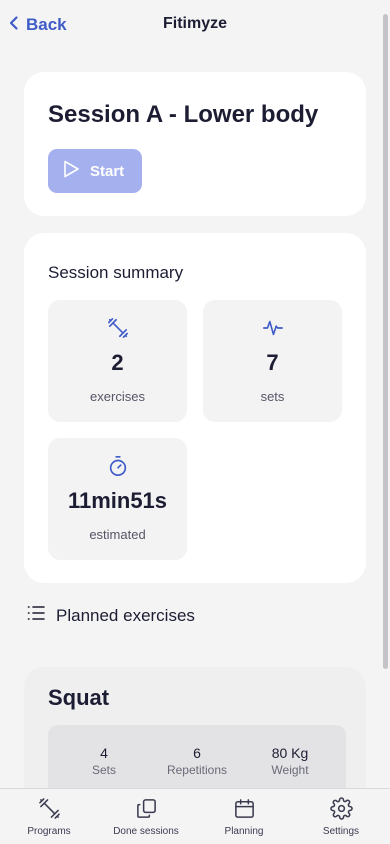  What do you see at coordinates (385, 341) in the screenshot?
I see `scrollbar` at bounding box center [385, 341].